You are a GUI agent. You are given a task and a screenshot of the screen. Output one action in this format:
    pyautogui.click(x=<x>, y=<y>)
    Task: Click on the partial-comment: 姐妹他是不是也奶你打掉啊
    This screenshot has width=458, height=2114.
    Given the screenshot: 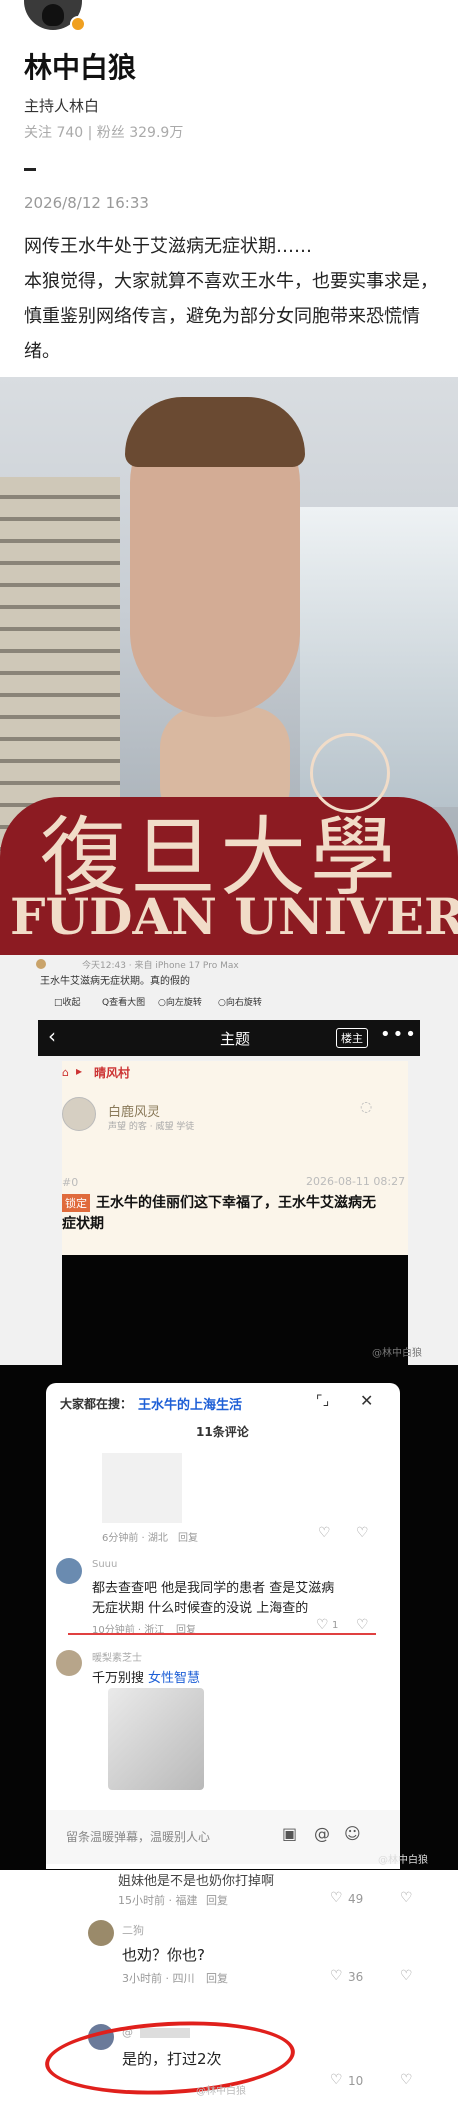 What is the action you would take?
    pyautogui.click(x=196, y=1881)
    